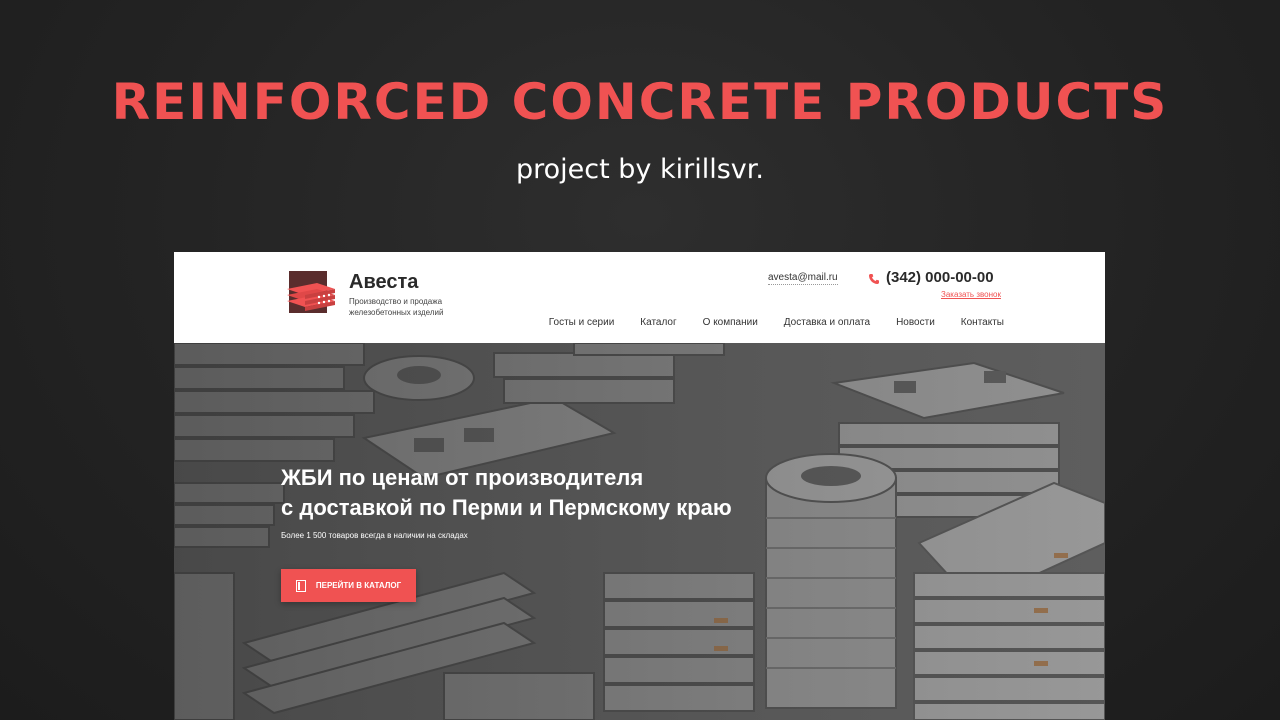  Describe the element at coordinates (940, 277) in the screenshot. I see `phone-number: (342) 000-00-00` at that location.